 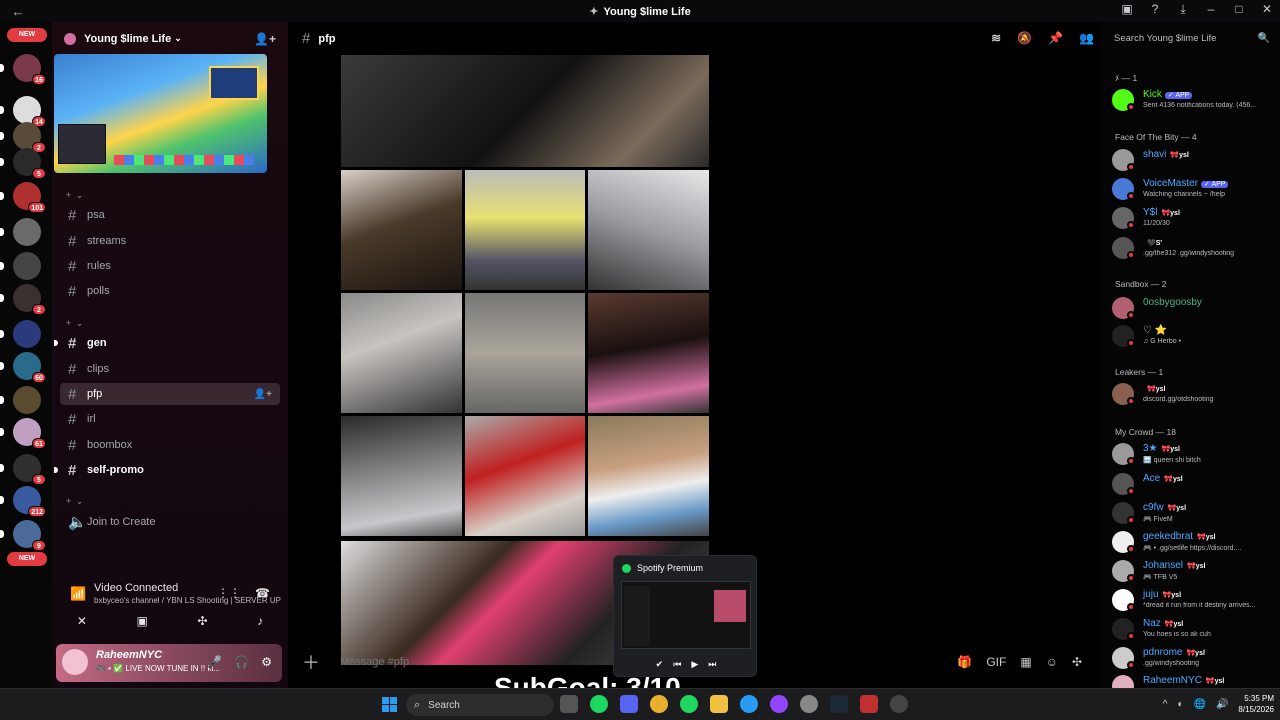 What do you see at coordinates (1194, 159) in the screenshot?
I see `member-item: shavi 🎀ysl` at bounding box center [1194, 159].